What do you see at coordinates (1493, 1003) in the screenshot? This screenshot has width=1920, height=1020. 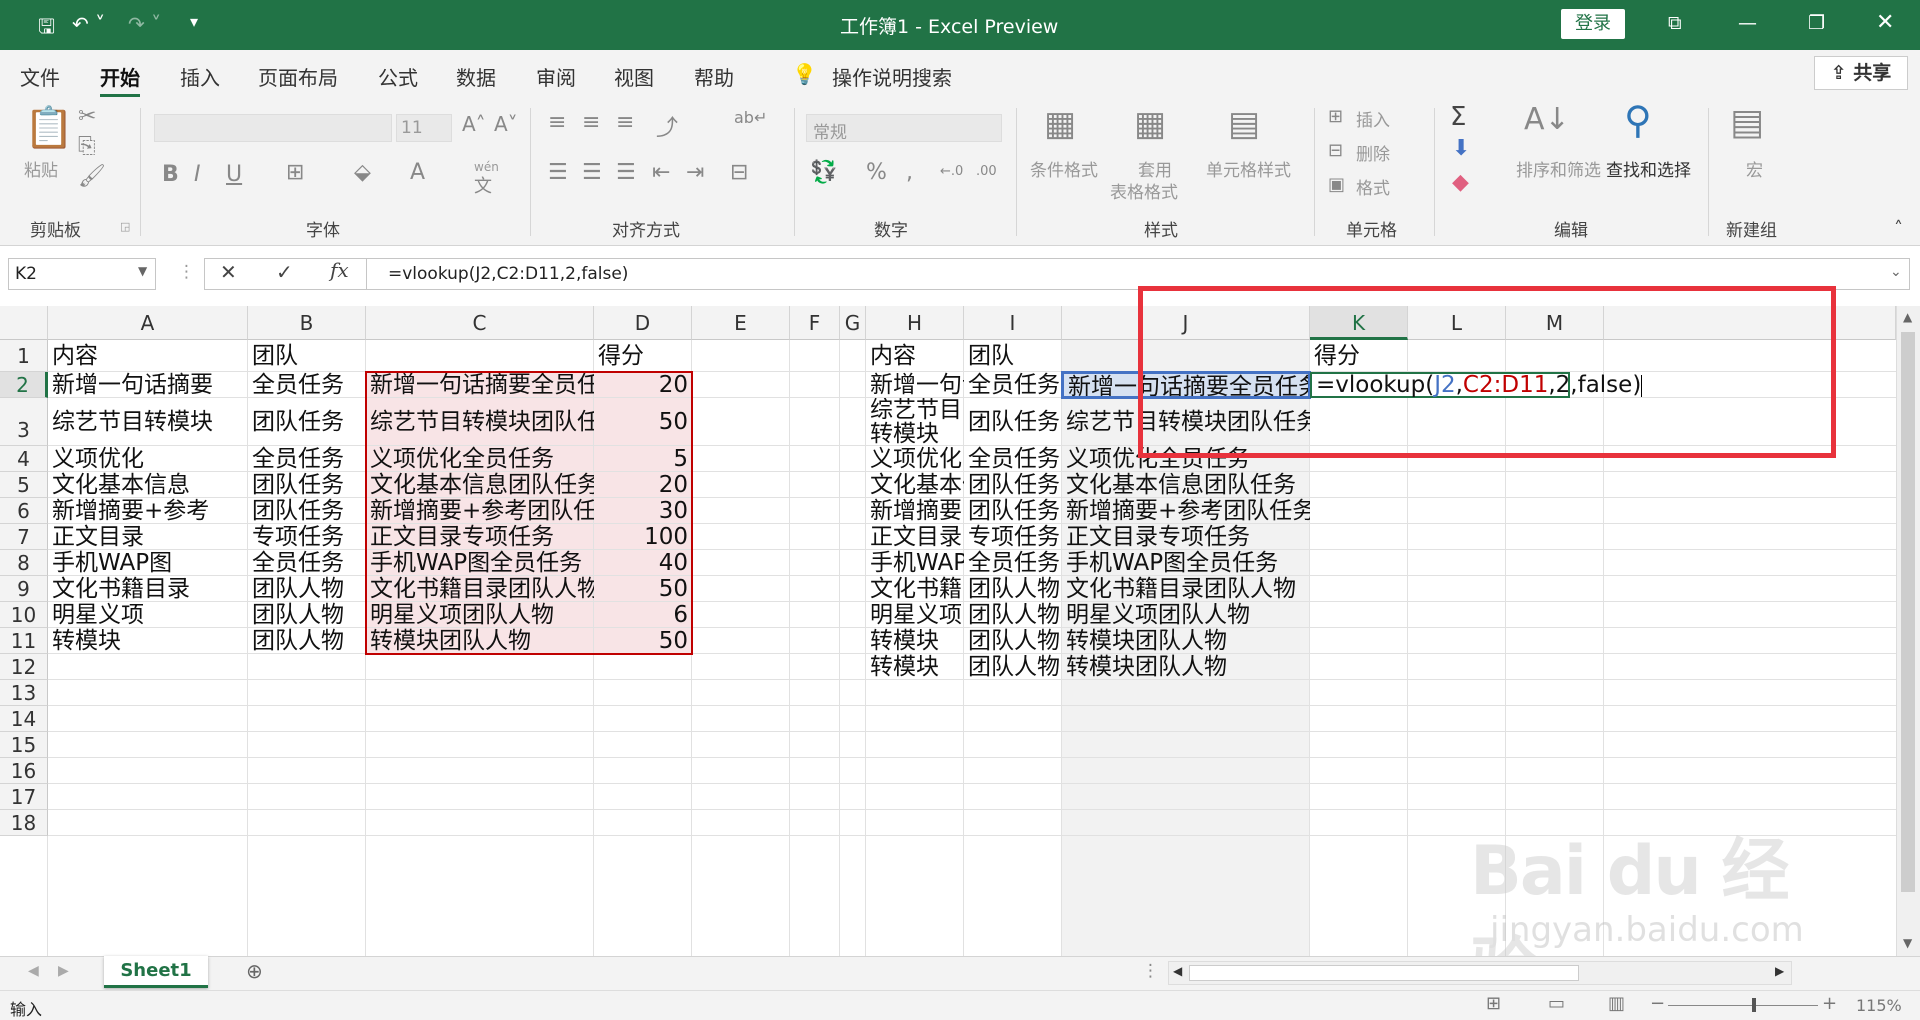 I see `normal-view-icon: ⊞` at bounding box center [1493, 1003].